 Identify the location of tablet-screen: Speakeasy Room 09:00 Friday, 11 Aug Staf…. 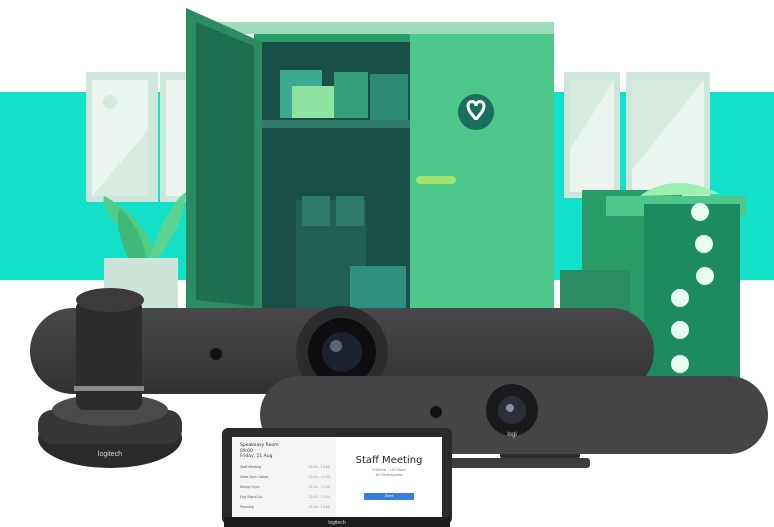
(337, 477).